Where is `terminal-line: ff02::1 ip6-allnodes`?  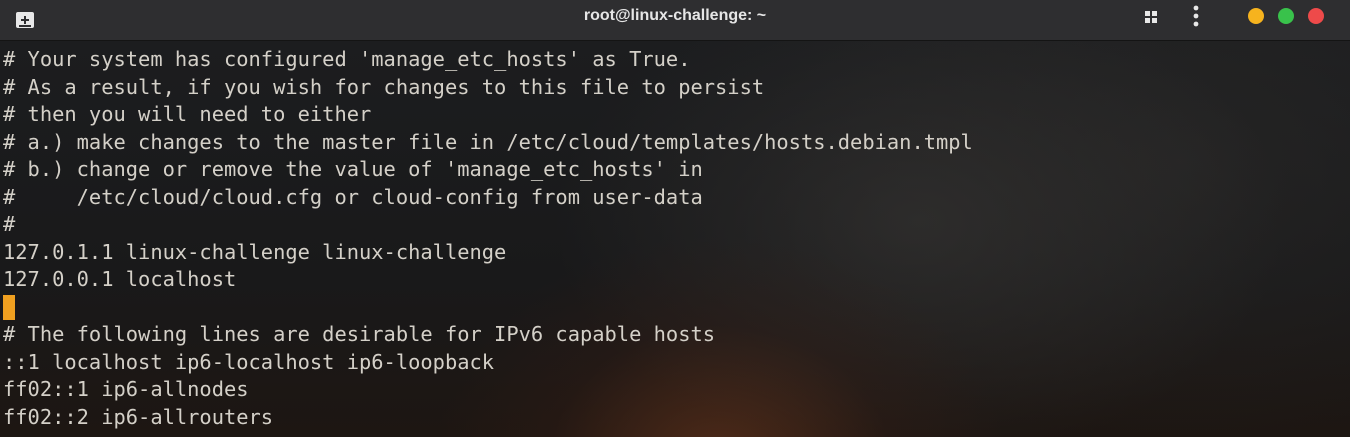 terminal-line: ff02::1 ip6-allnodes is located at coordinates (126, 389).